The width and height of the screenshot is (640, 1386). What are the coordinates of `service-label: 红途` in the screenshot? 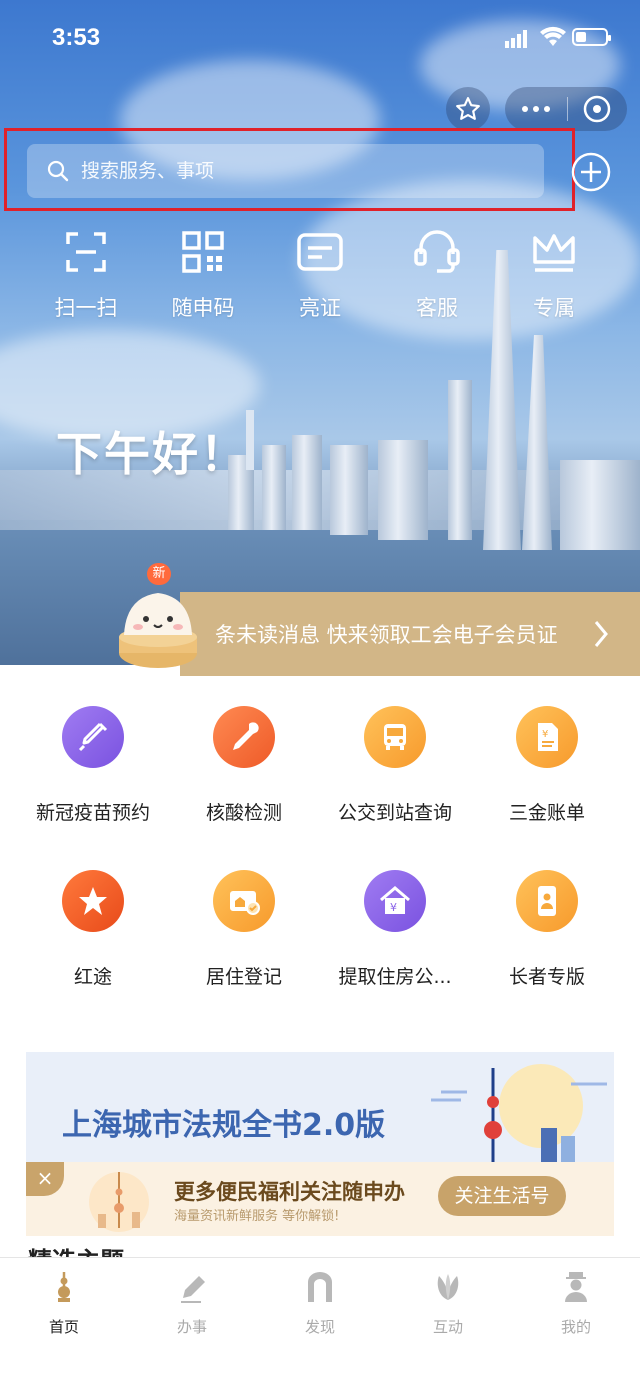 It's located at (92, 977).